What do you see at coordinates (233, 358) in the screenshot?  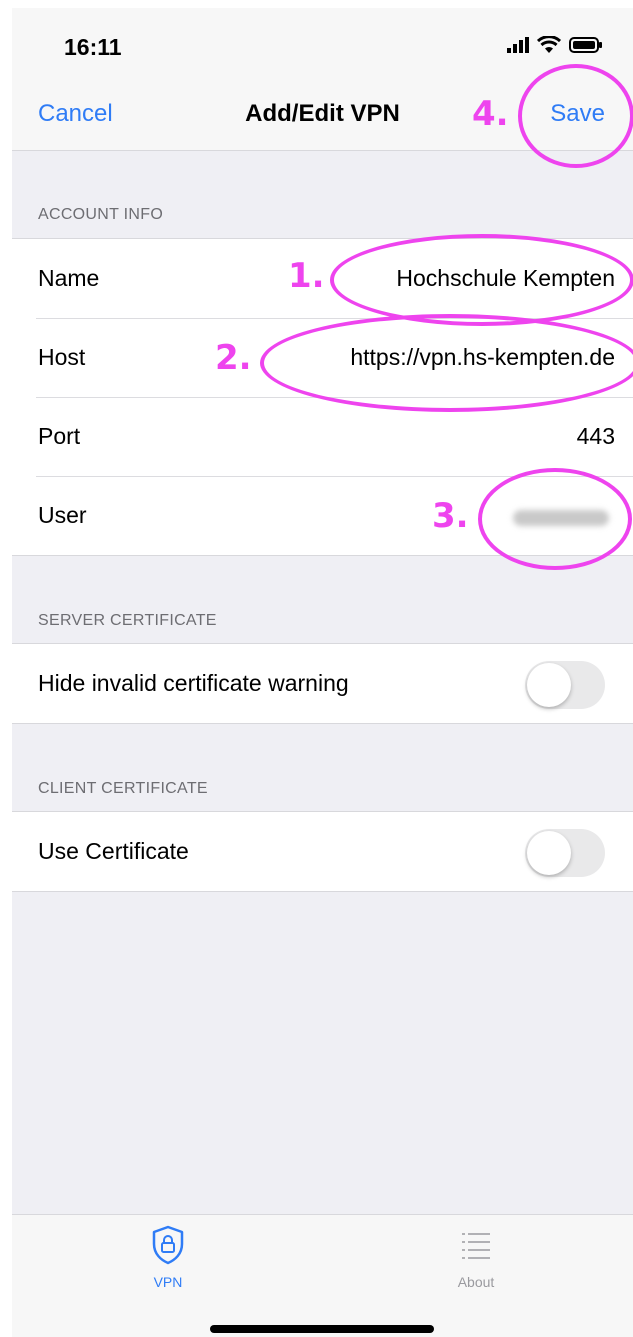 I see `annotation-number-2: 2.` at bounding box center [233, 358].